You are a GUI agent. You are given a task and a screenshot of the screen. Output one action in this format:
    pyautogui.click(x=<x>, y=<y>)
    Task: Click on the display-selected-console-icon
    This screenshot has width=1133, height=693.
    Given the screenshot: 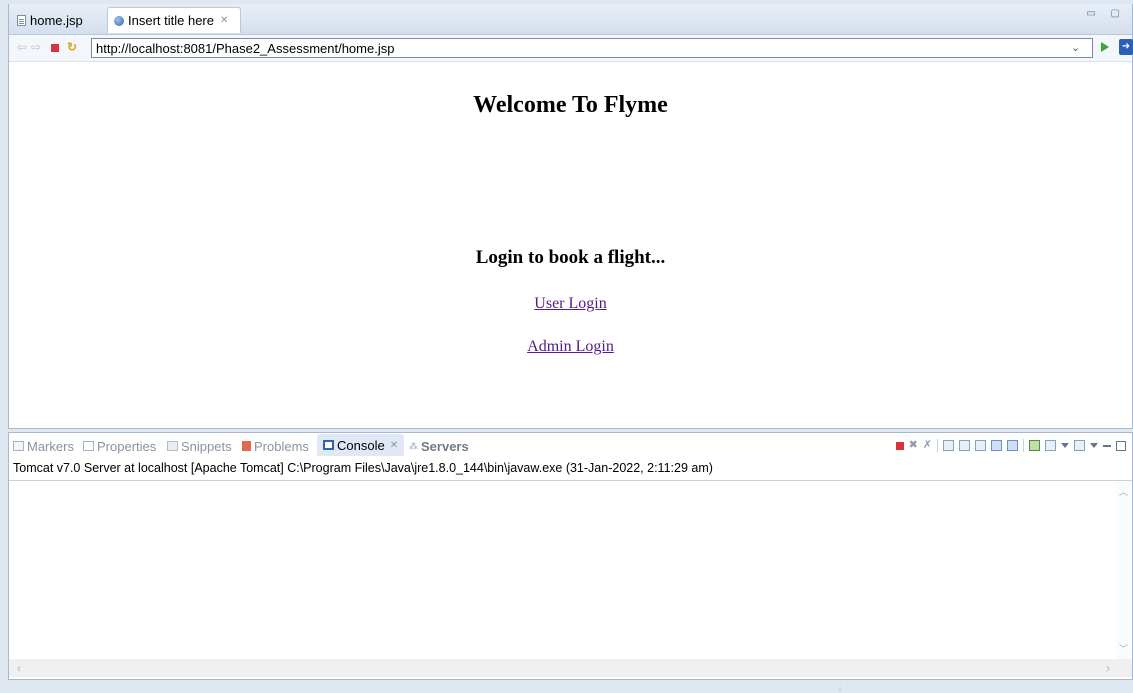 What is the action you would take?
    pyautogui.click(x=1050, y=445)
    